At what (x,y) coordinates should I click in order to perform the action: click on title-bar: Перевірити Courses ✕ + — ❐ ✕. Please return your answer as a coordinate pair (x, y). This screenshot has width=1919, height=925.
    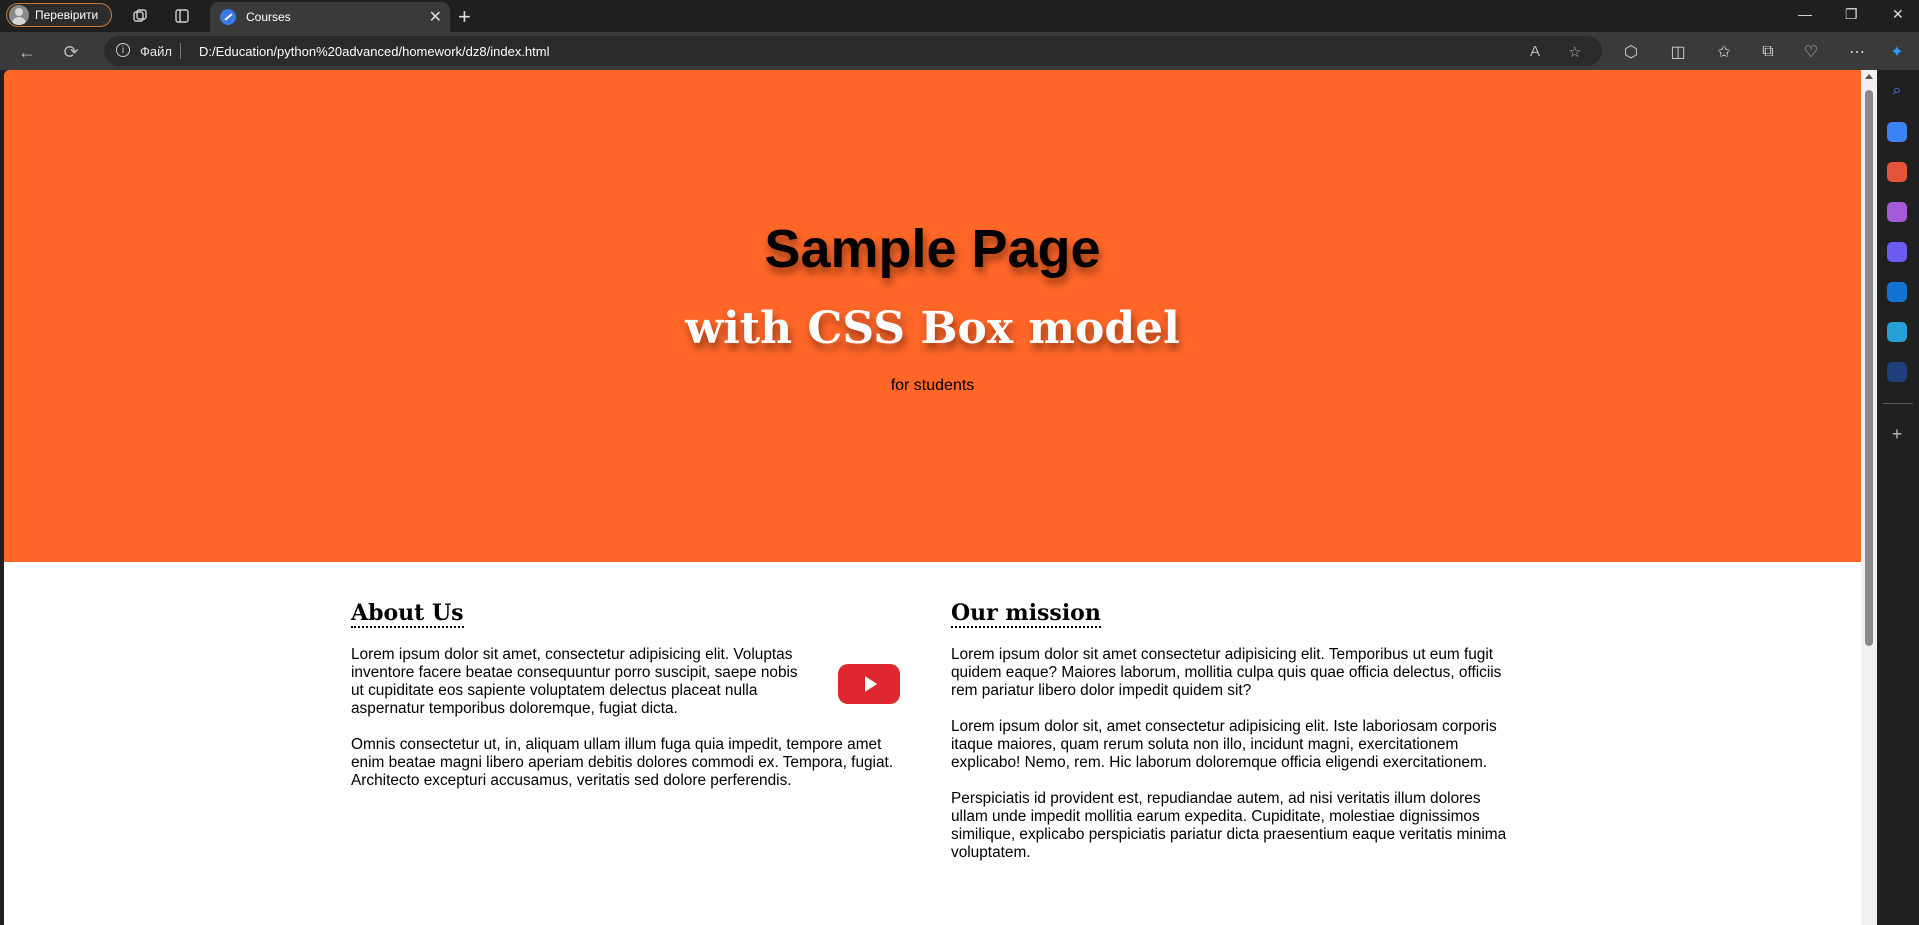
    Looking at the image, I should click on (959, 16).